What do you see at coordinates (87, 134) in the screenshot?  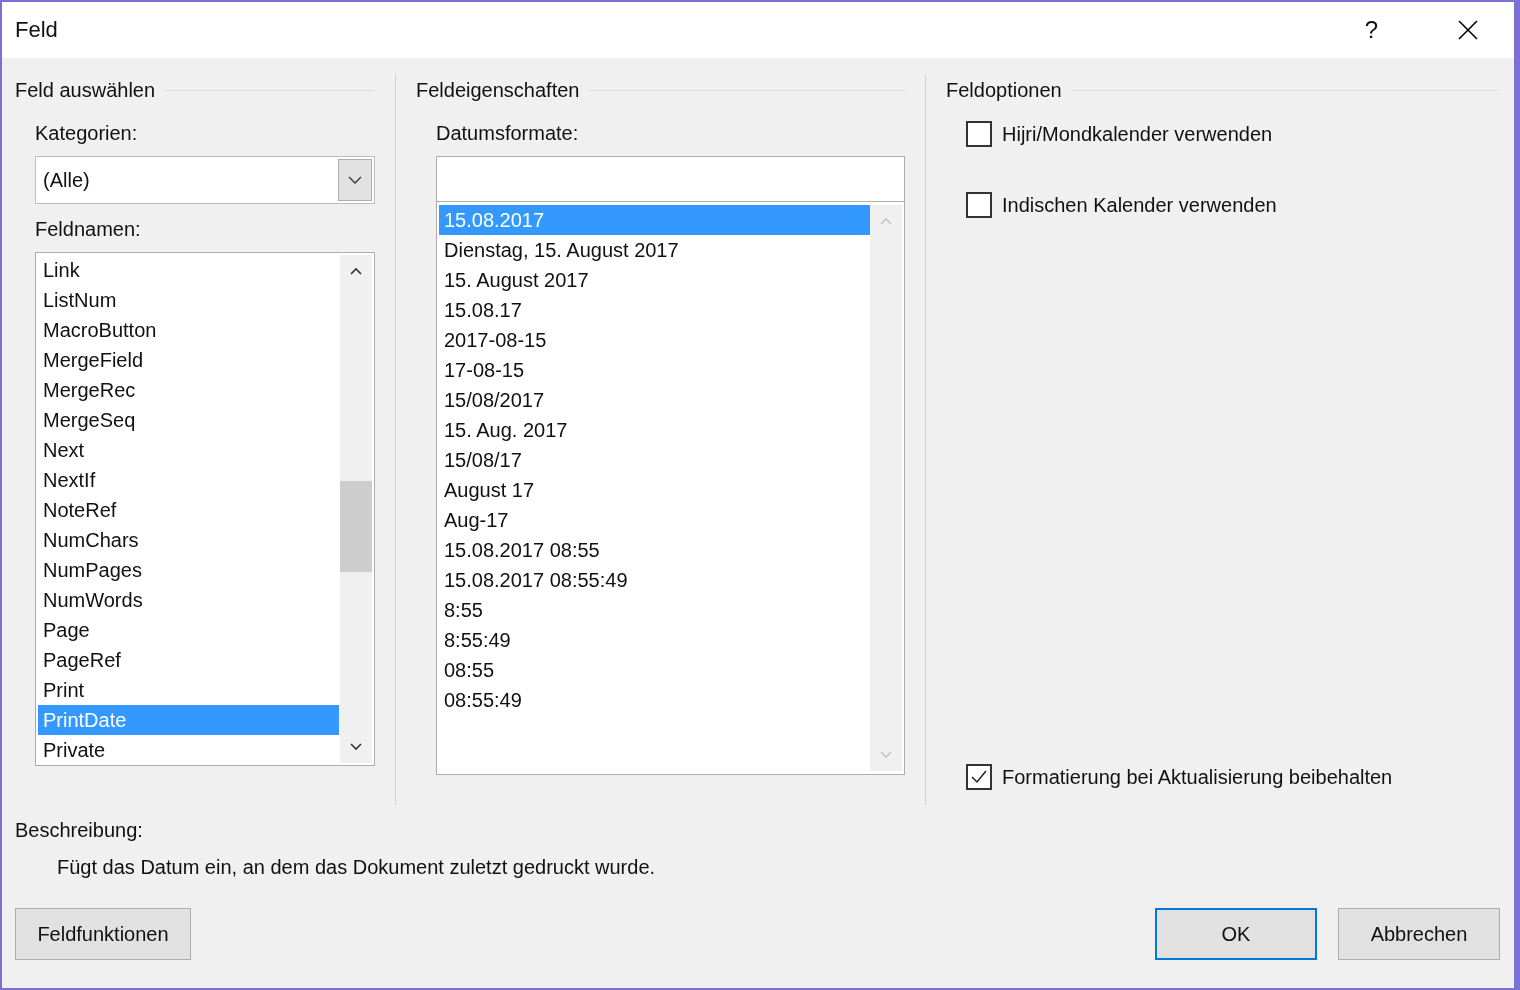 I see `field-label: Kategorien:` at bounding box center [87, 134].